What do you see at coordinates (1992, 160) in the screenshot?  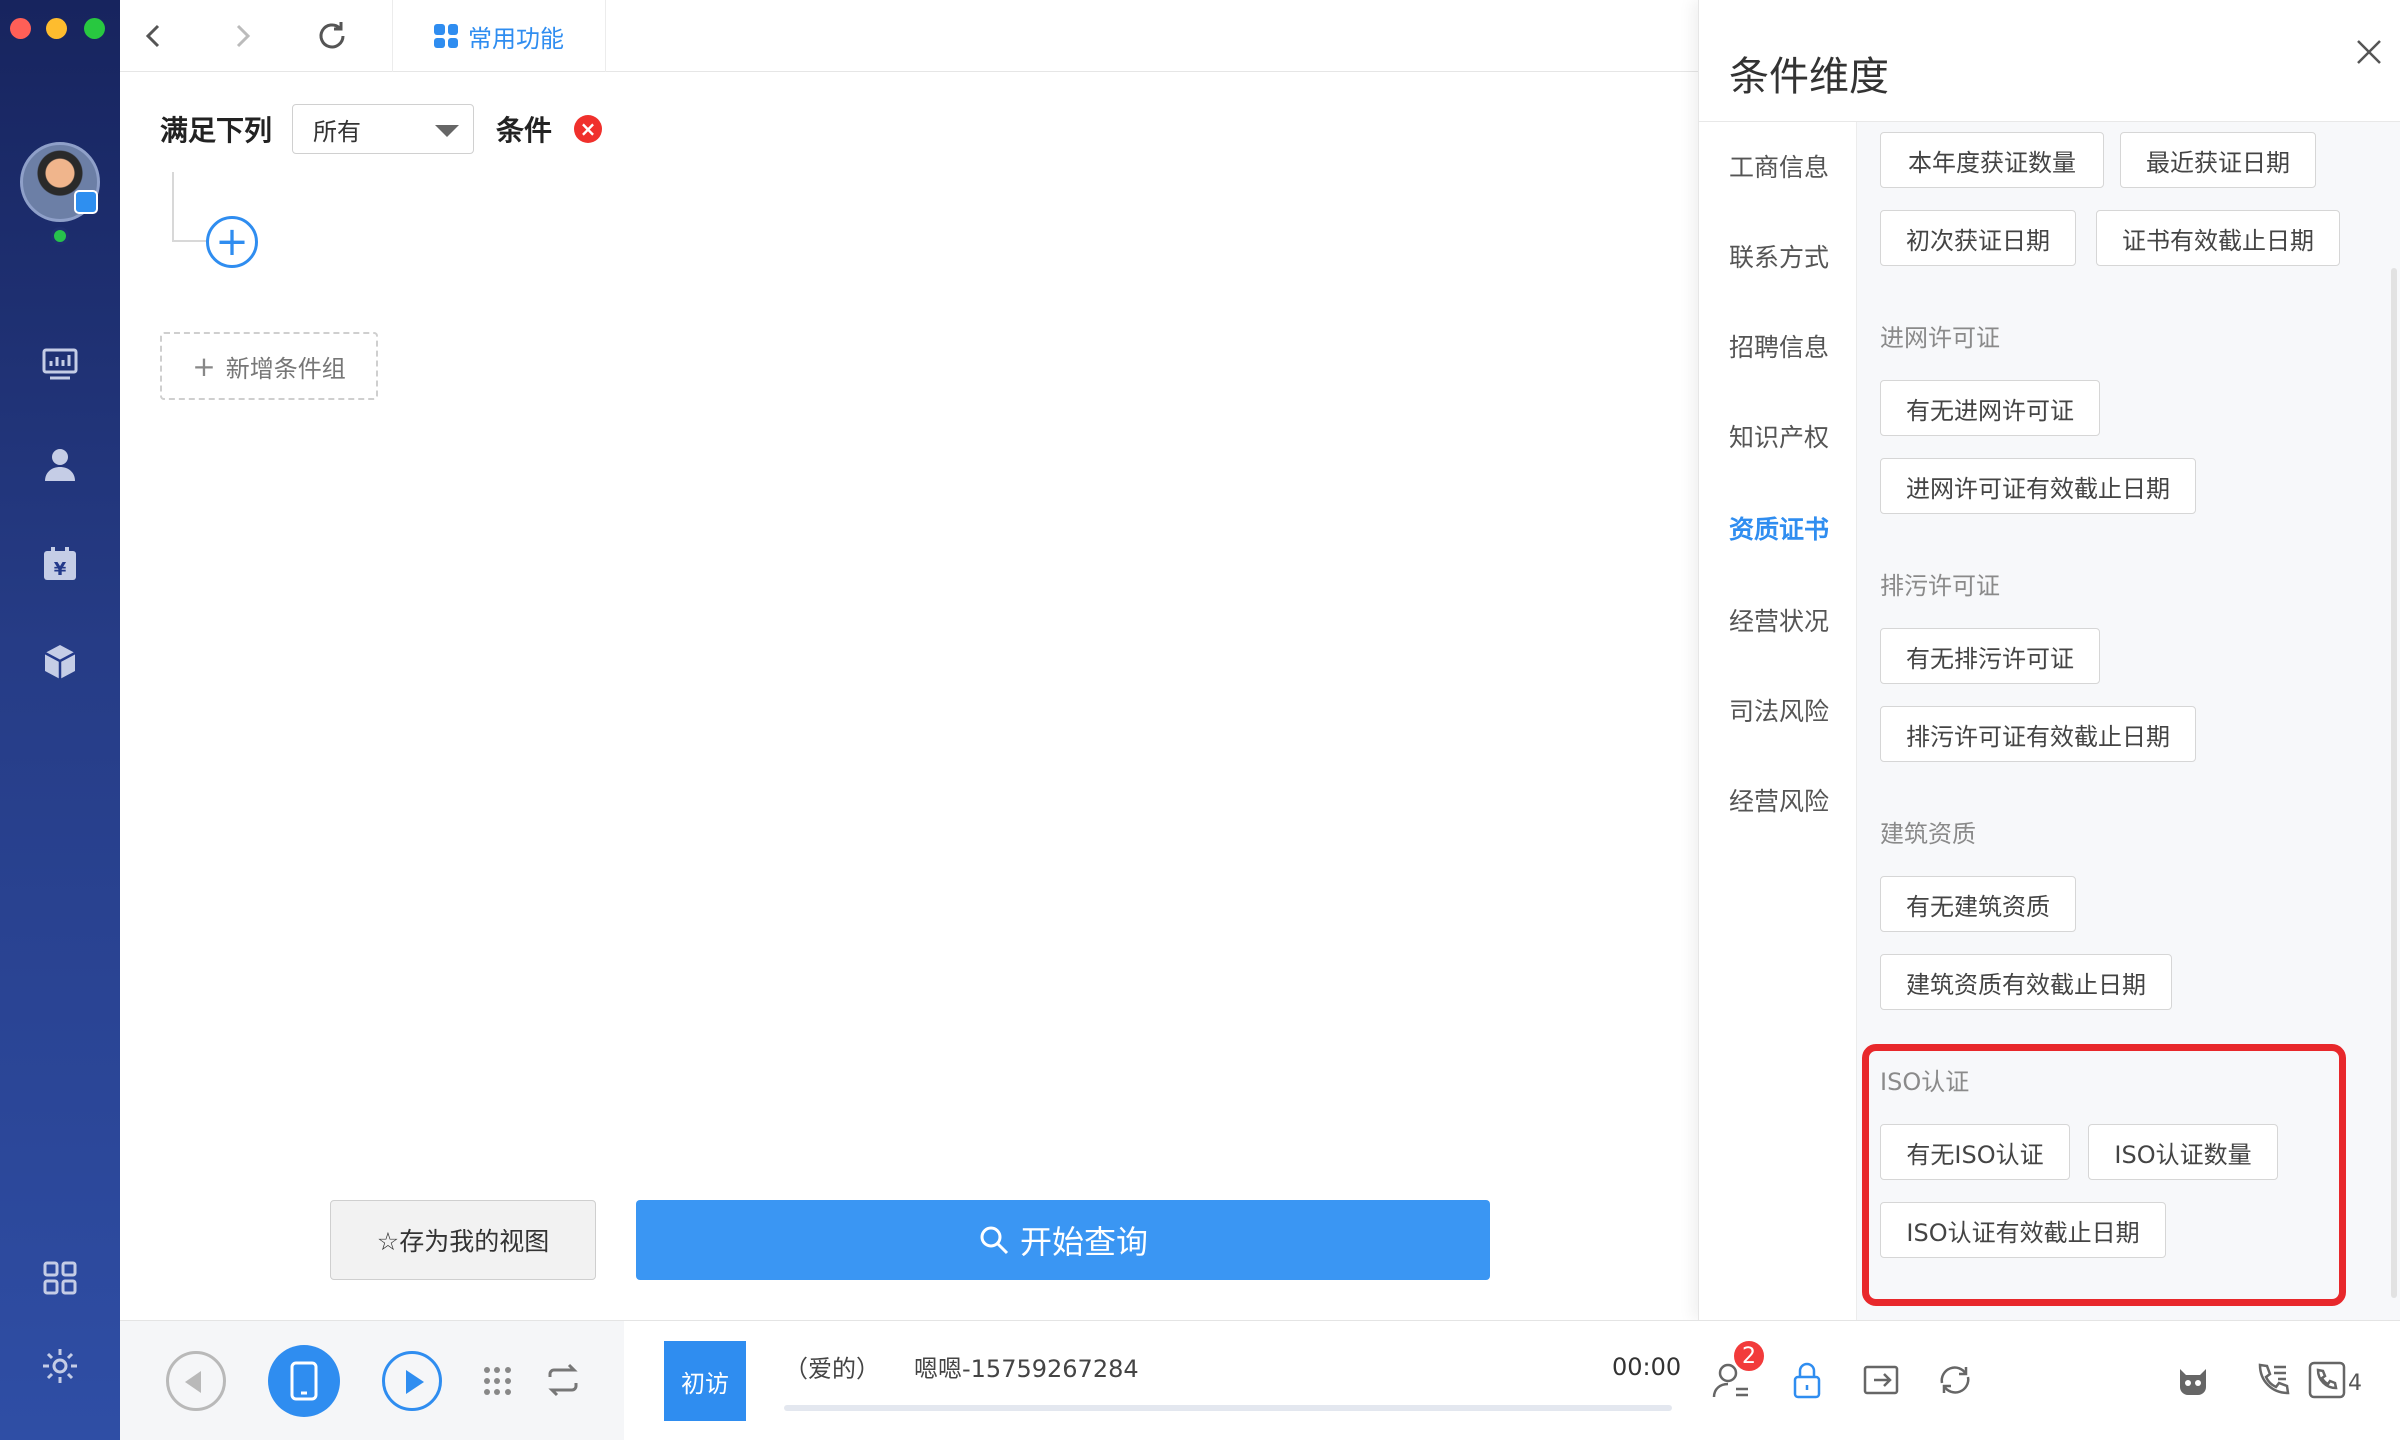 I see `chip-annual-cert-count: 本年度获证数量` at bounding box center [1992, 160].